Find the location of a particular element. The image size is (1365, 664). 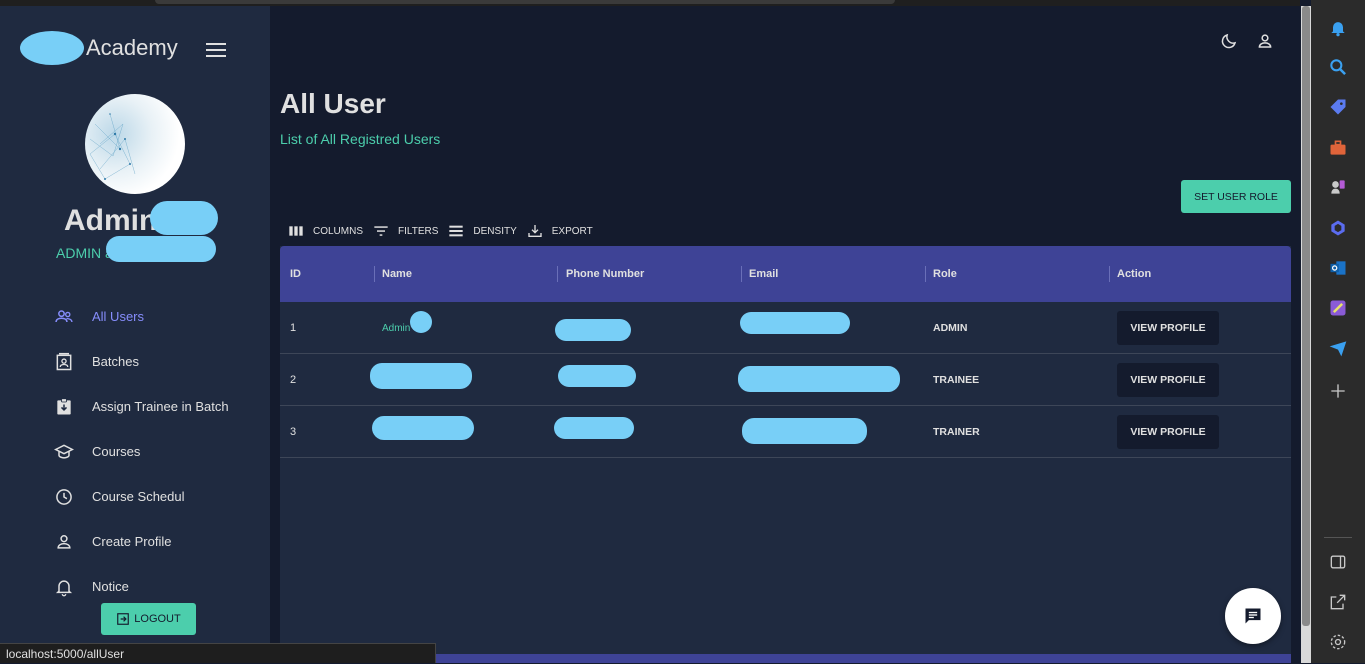

columns-icon is located at coordinates (296, 231).